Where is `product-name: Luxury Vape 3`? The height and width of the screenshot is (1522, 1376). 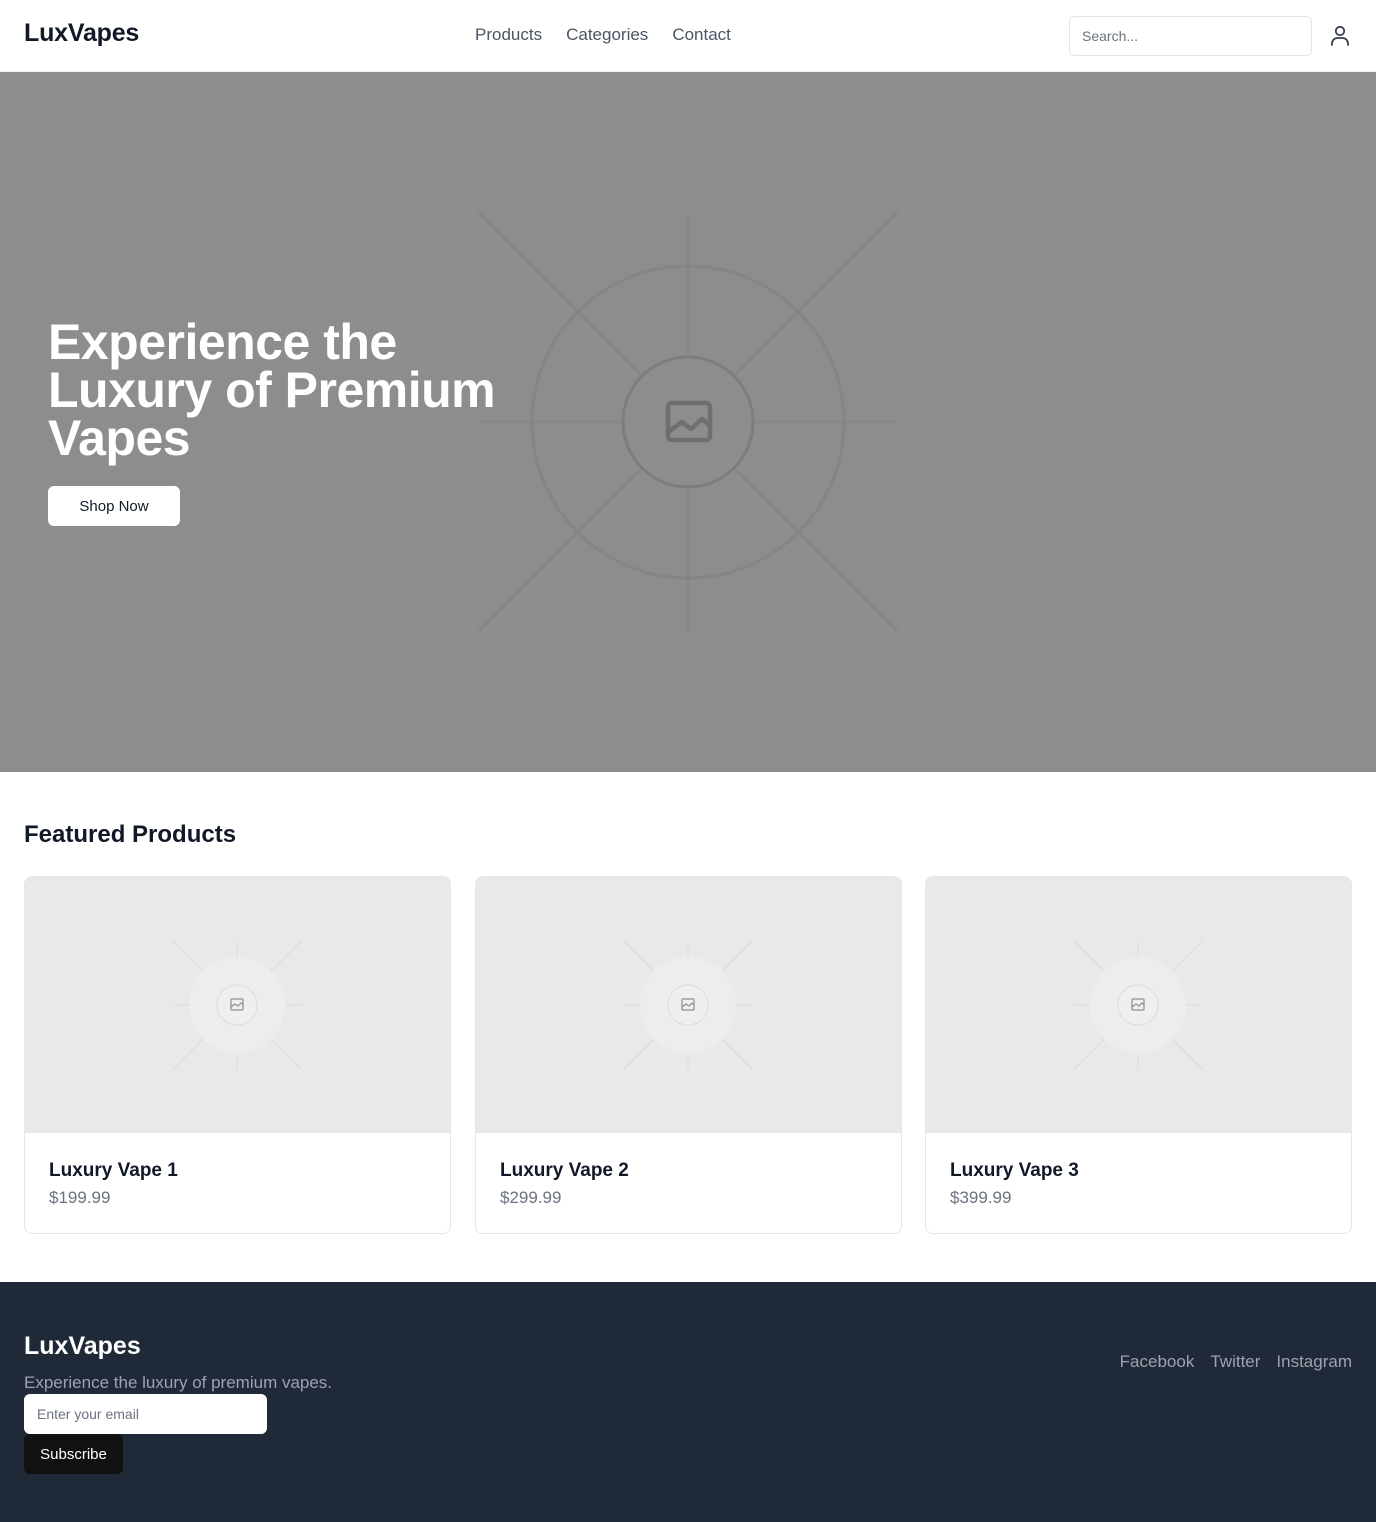
product-name: Luxury Vape 3 is located at coordinates (1014, 1171).